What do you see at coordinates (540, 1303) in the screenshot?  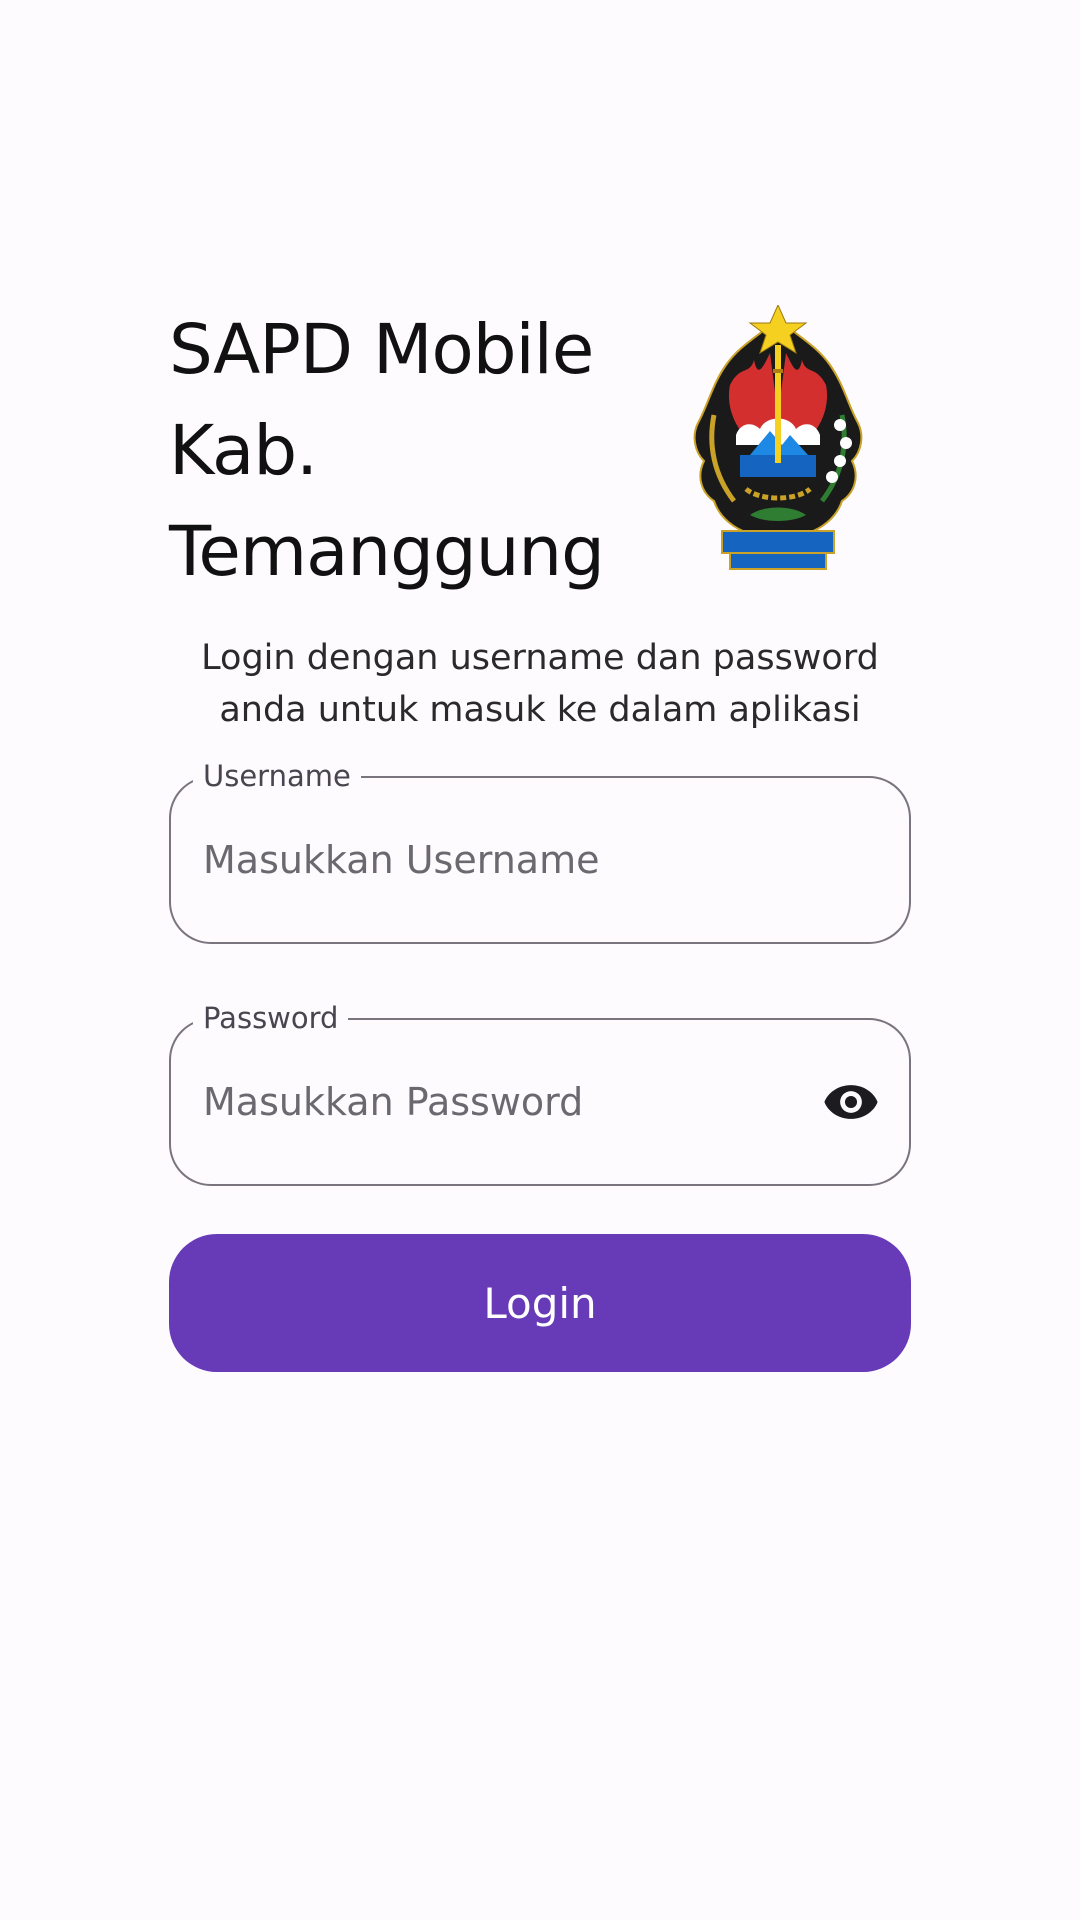 I see `login-button: Login` at bounding box center [540, 1303].